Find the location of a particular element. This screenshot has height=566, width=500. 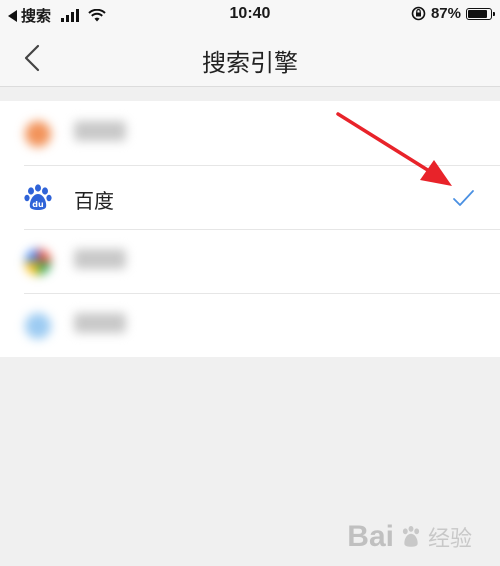

battery-level is located at coordinates (477, 13).